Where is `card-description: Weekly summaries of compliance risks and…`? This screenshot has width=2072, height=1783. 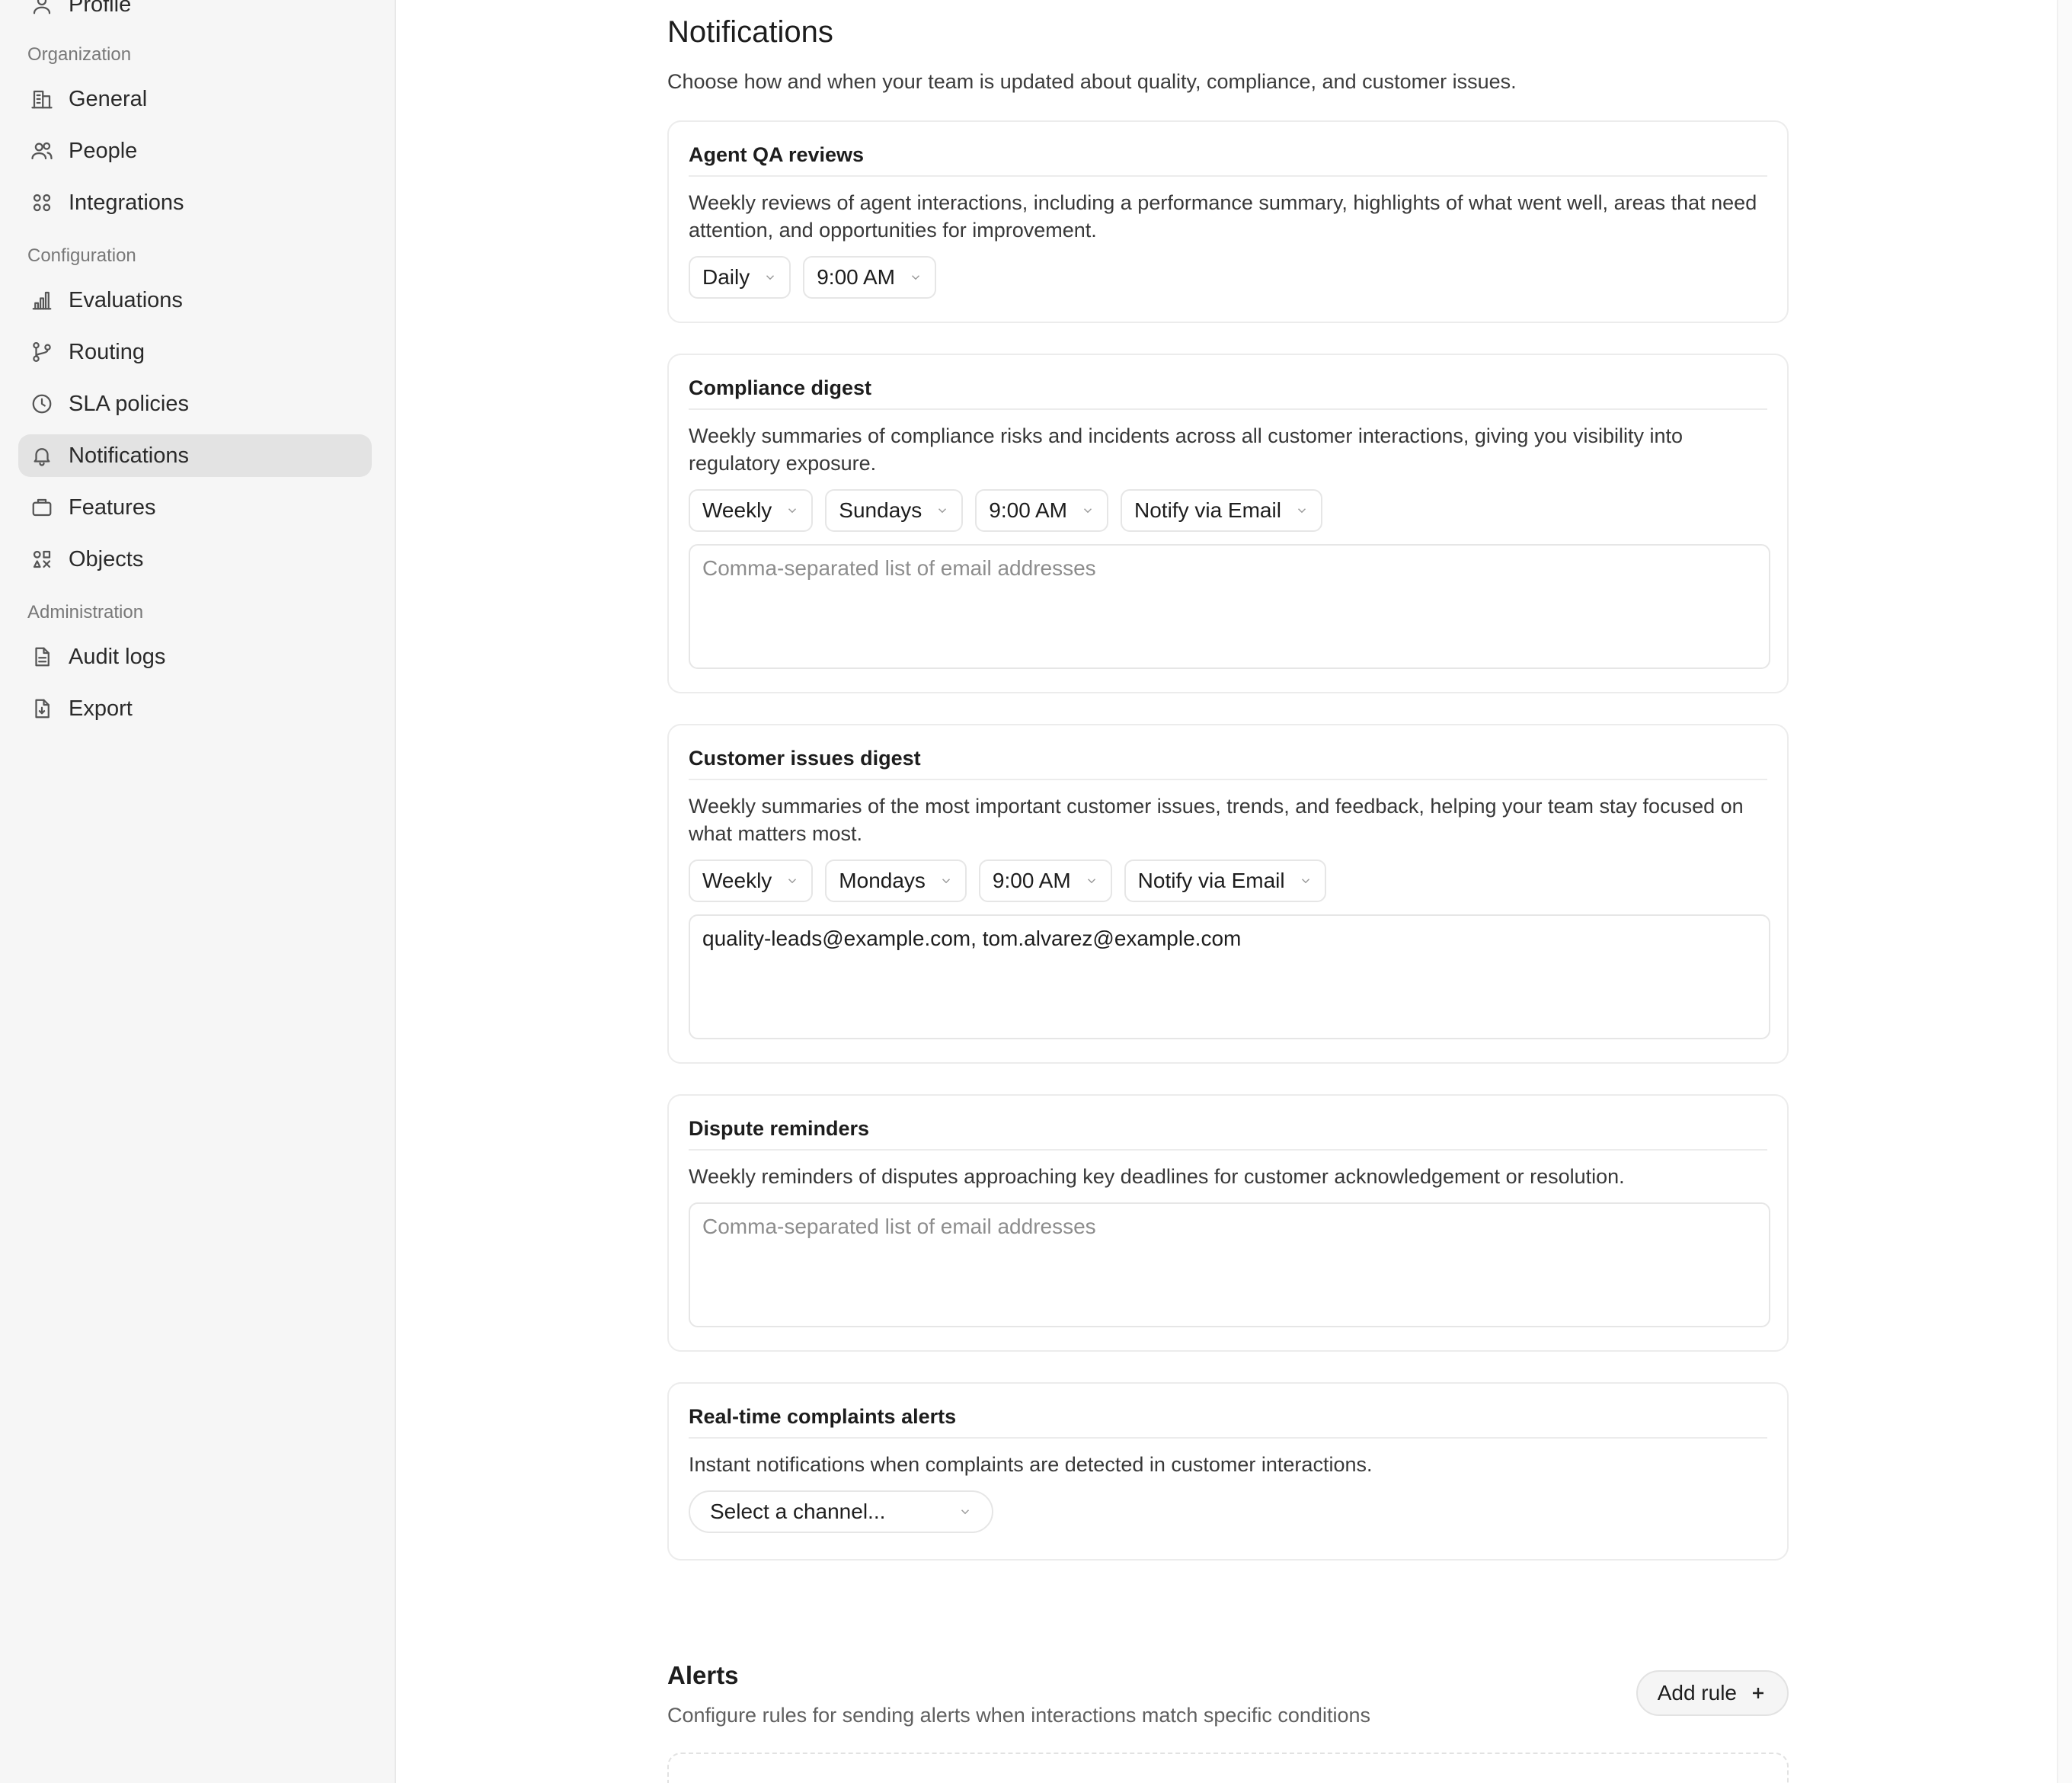
card-description: Weekly summaries of compliance risks and… is located at coordinates (1186, 449).